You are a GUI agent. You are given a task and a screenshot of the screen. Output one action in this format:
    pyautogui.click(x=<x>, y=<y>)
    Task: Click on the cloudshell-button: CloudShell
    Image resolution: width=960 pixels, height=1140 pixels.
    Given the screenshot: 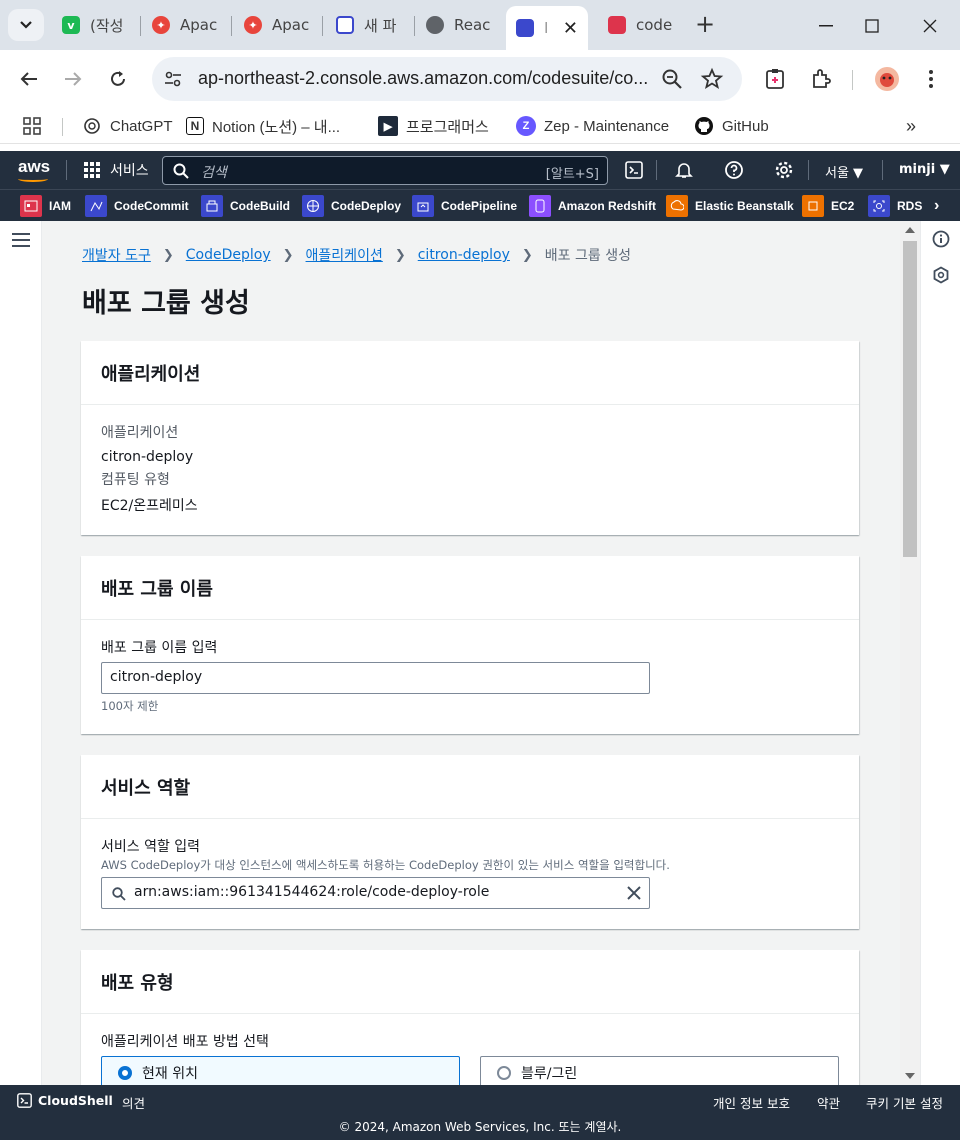 What is the action you would take?
    pyautogui.click(x=65, y=1100)
    